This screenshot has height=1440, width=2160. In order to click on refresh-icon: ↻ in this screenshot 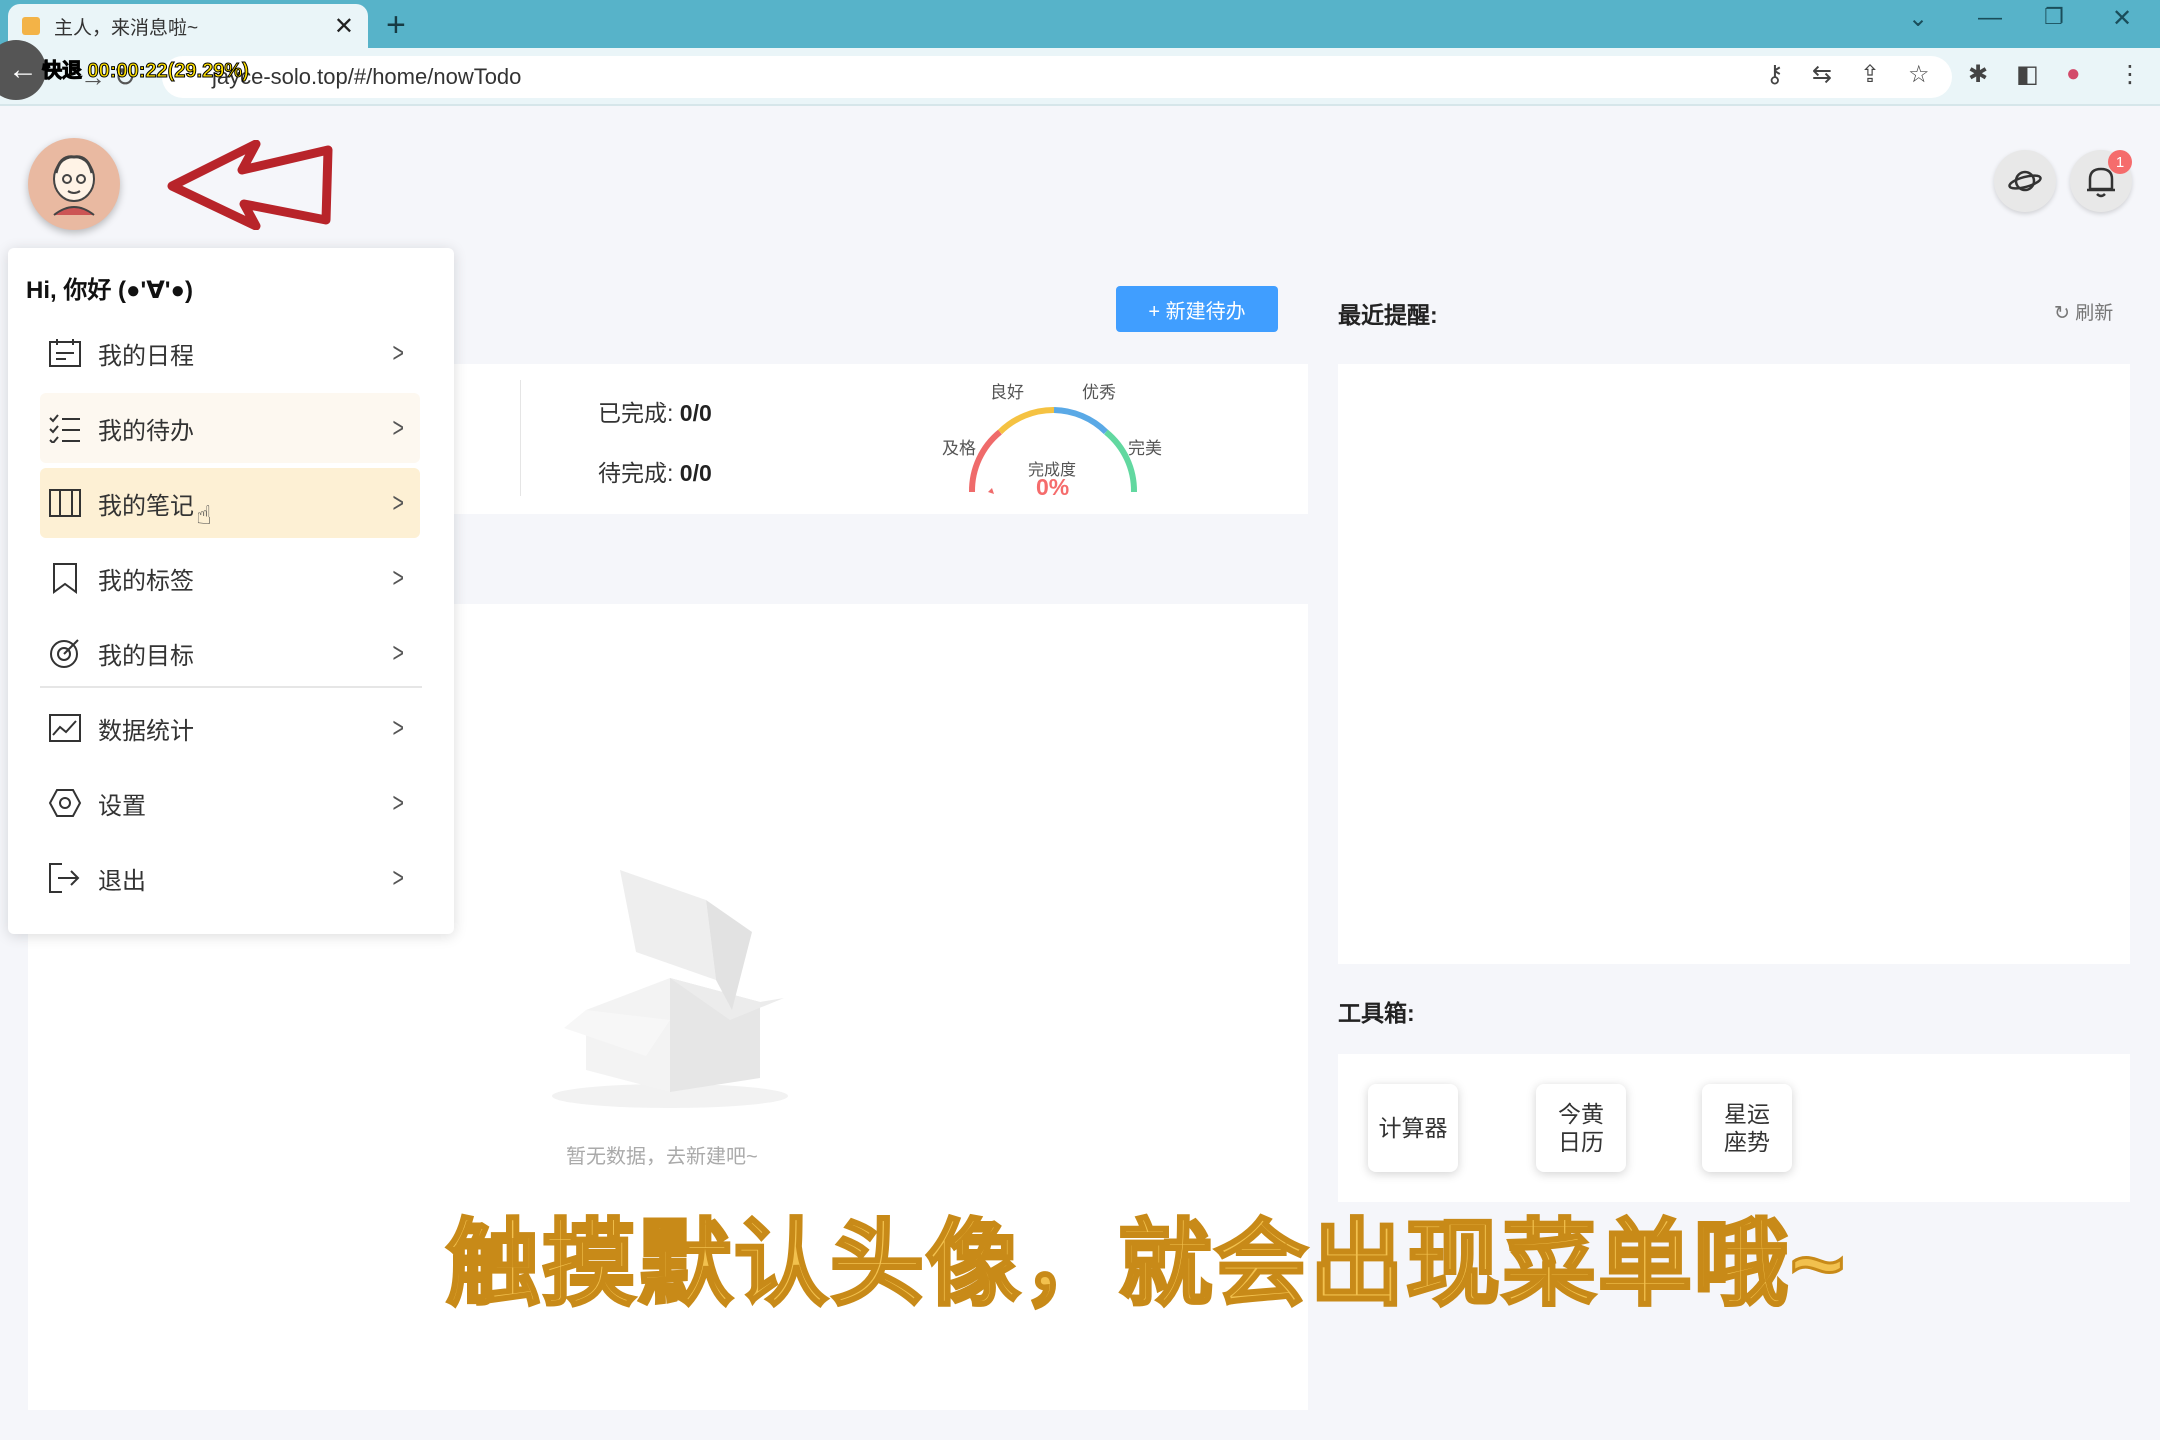, I will do `click(2065, 313)`.